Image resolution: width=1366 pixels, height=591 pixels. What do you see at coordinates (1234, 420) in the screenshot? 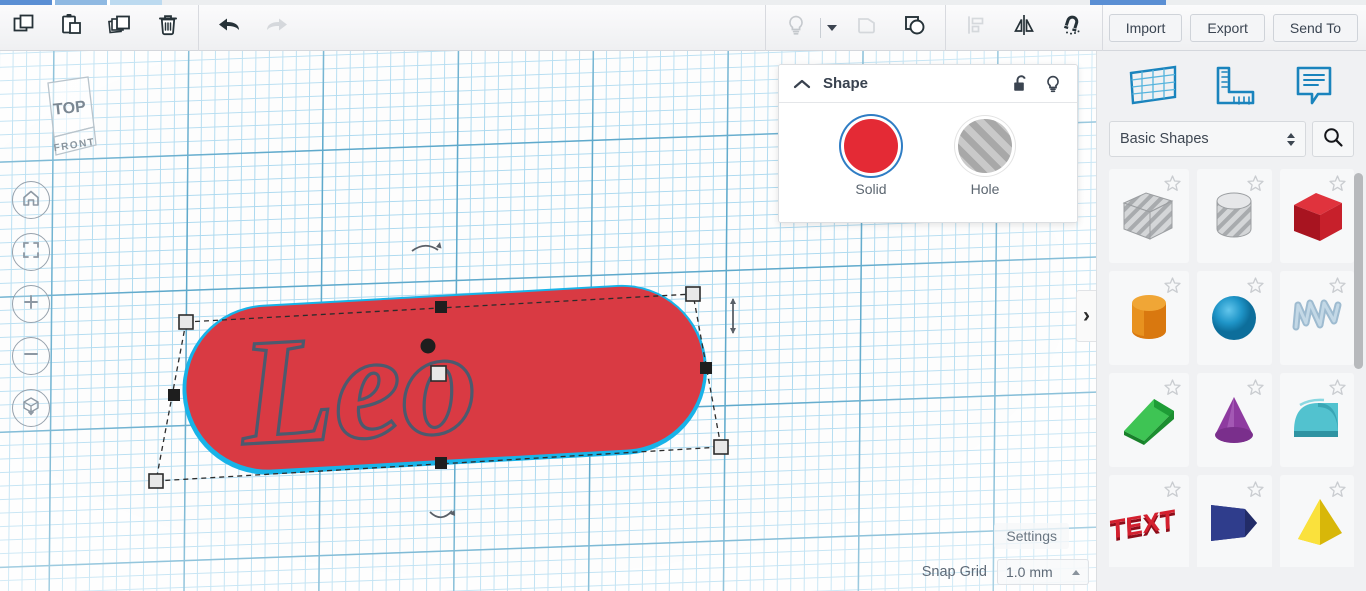
I see `shape-card-cone` at bounding box center [1234, 420].